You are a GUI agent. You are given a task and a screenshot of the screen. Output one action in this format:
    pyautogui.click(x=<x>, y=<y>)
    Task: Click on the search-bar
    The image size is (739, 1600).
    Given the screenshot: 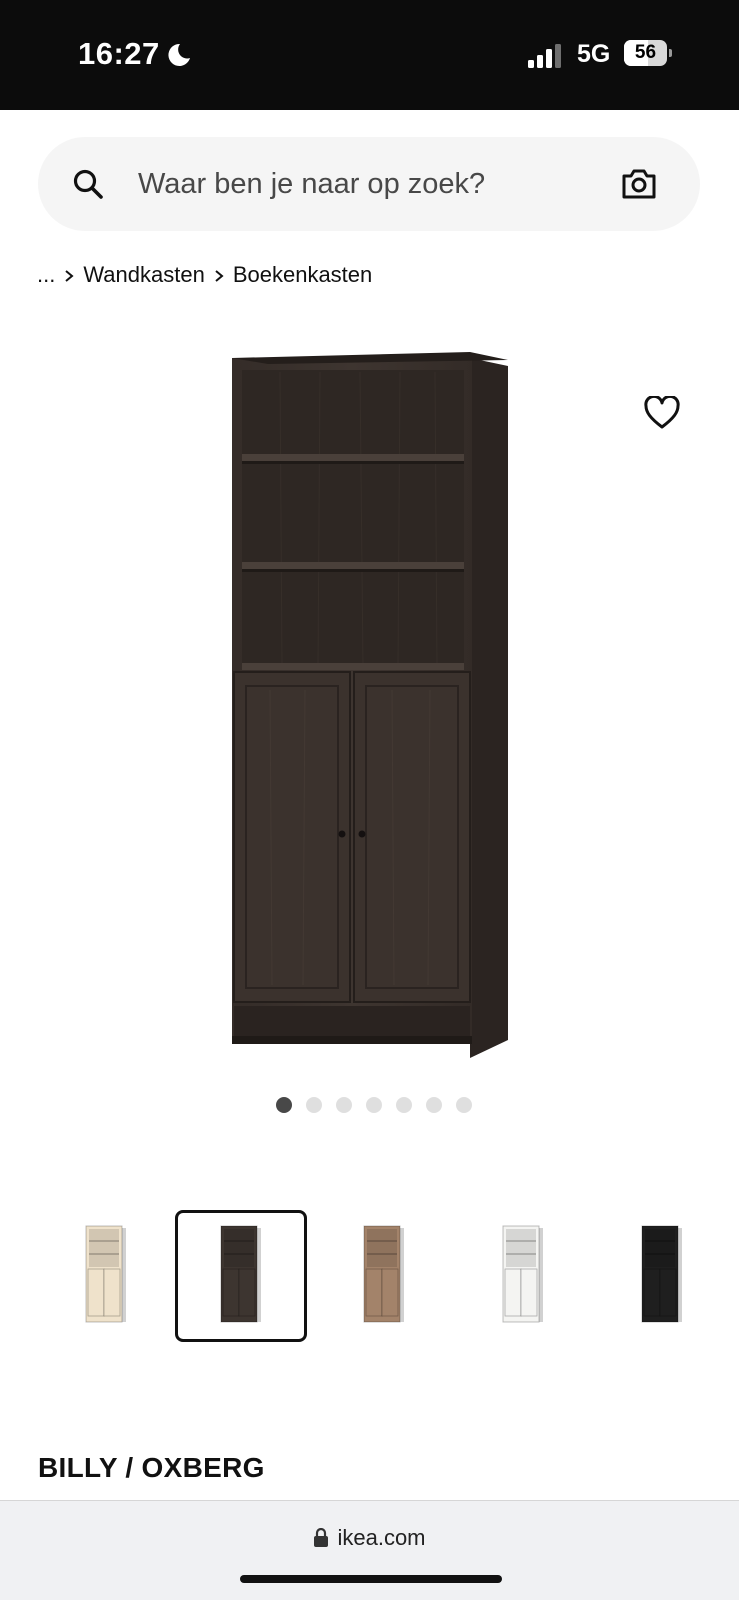 What is the action you would take?
    pyautogui.click(x=369, y=184)
    